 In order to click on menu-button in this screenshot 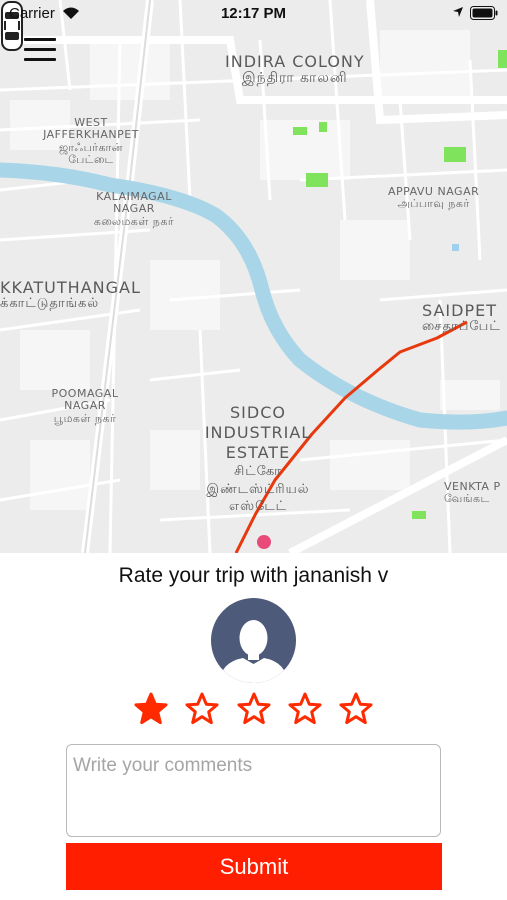, I will do `click(40, 51)`.